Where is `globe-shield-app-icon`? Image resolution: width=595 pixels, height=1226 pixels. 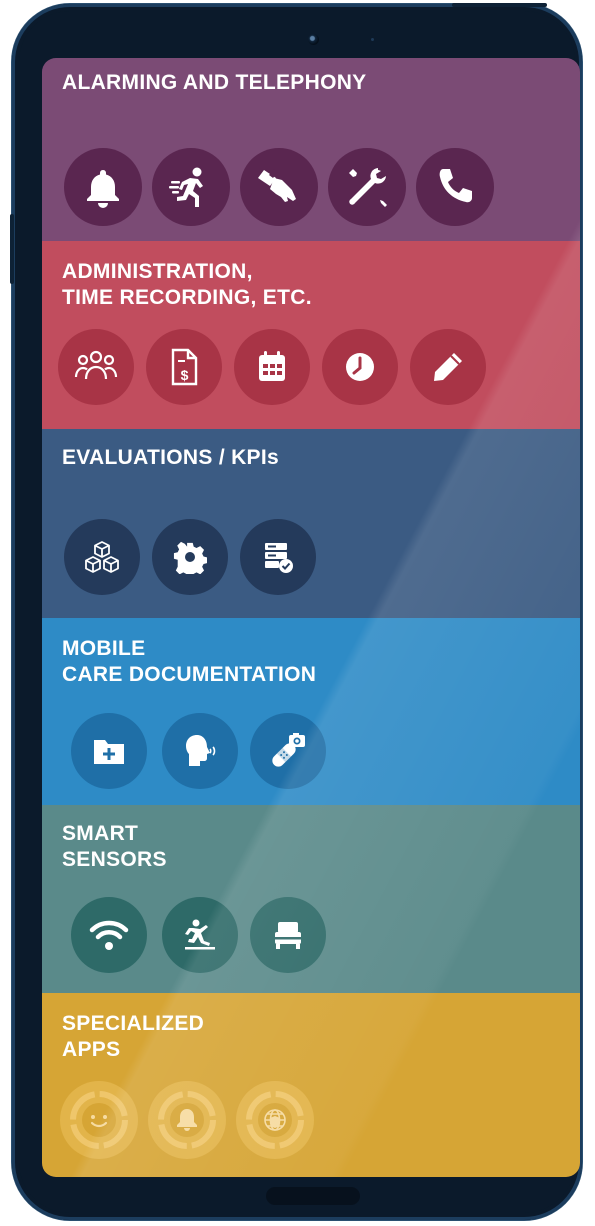 globe-shield-app-icon is located at coordinates (275, 1120).